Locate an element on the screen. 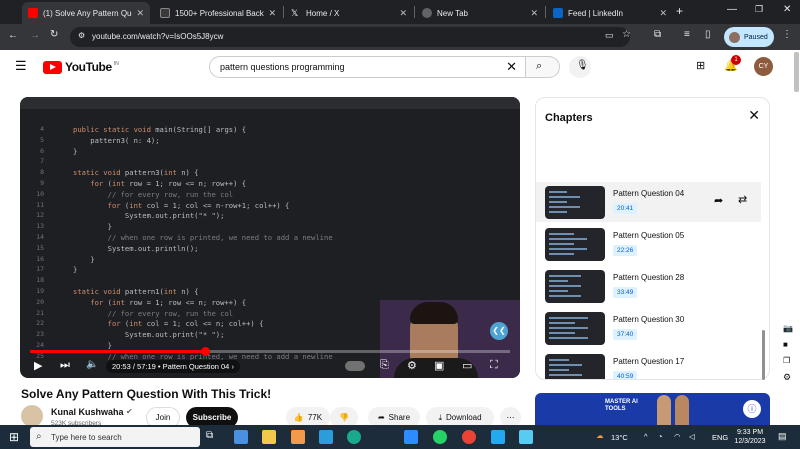  info-icon: ⓘ is located at coordinates (752, 409).